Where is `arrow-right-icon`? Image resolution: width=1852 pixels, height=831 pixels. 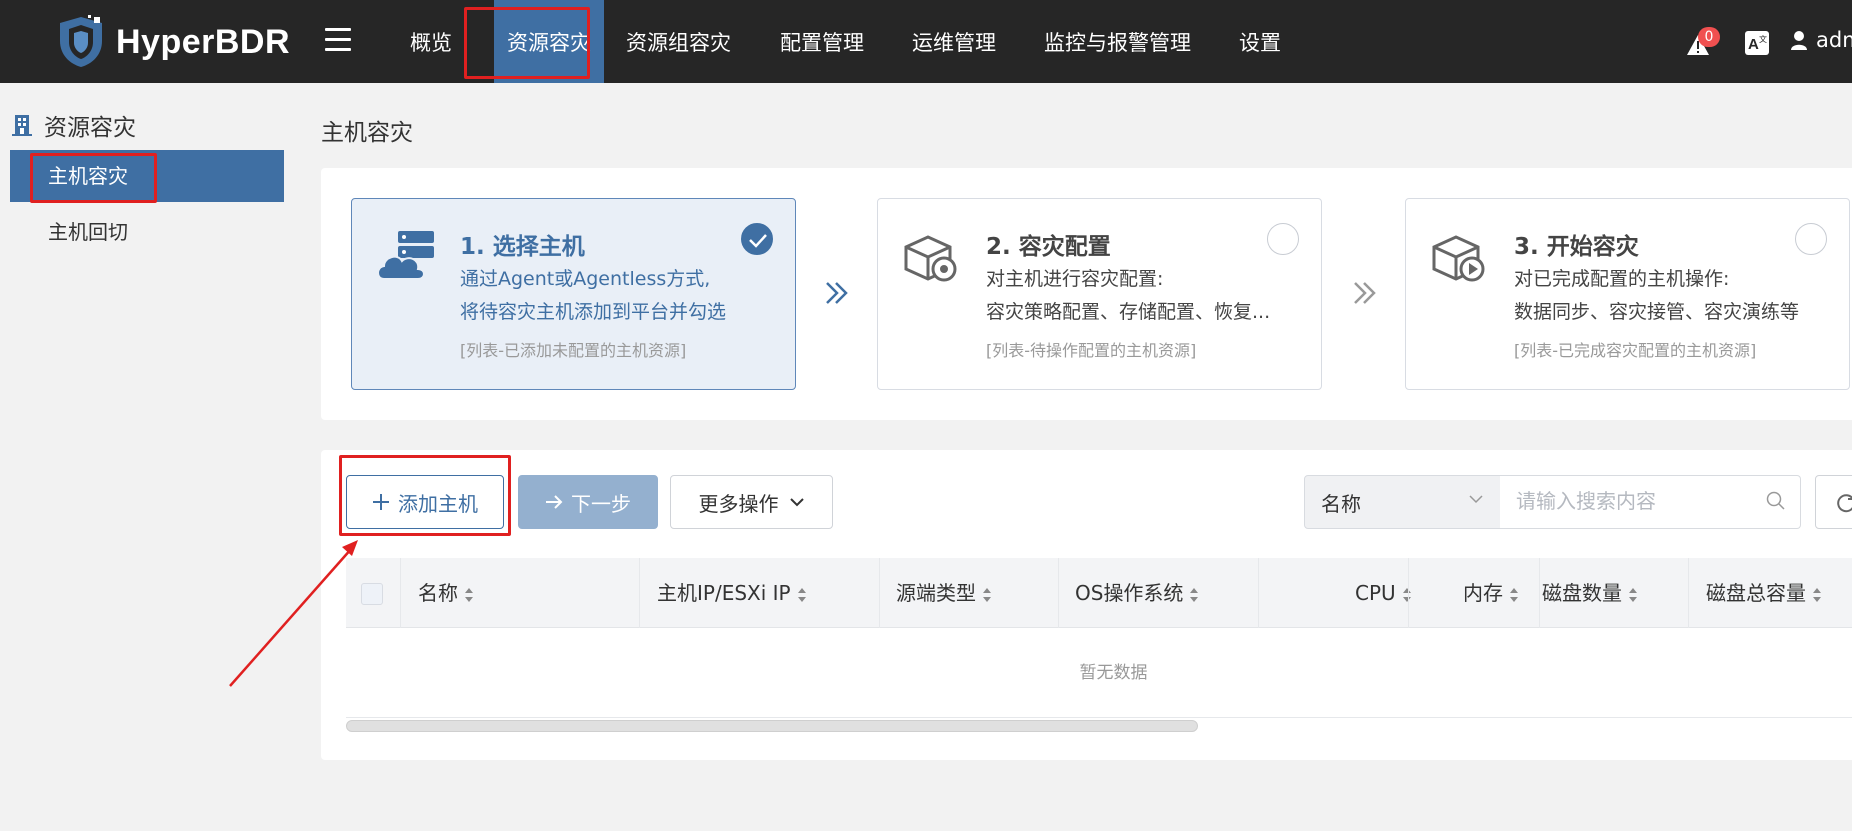 arrow-right-icon is located at coordinates (554, 502).